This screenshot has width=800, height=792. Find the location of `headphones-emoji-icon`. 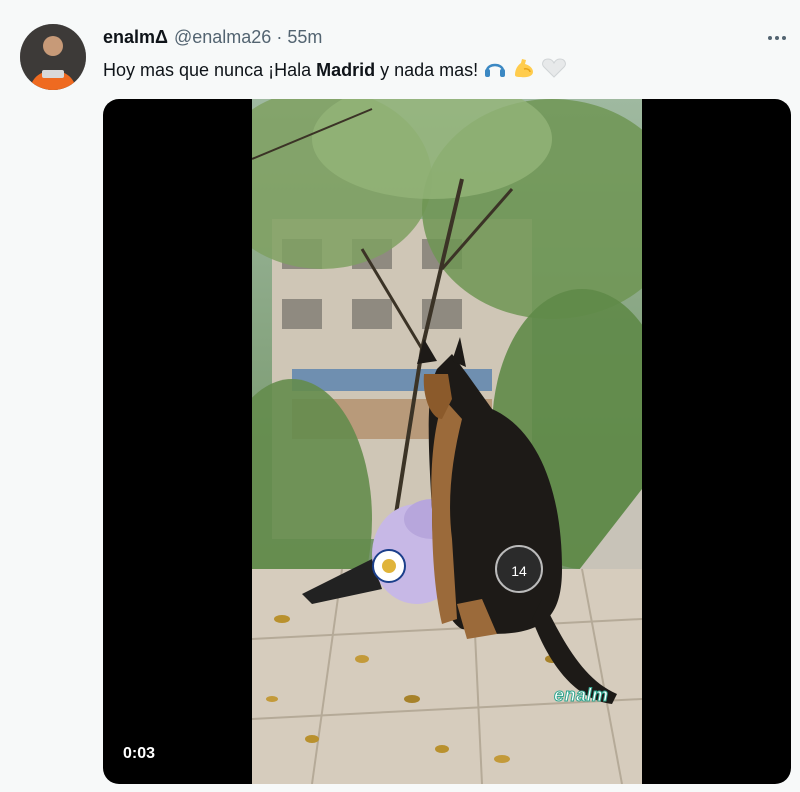

headphones-emoji-icon is located at coordinates (495, 70).